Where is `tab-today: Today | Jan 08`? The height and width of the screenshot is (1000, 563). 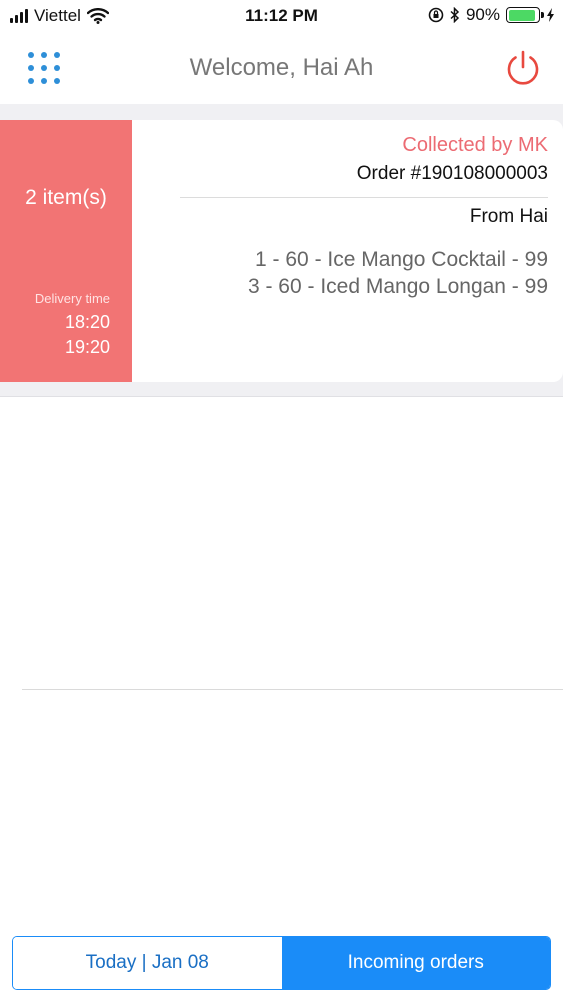 tab-today: Today | Jan 08 is located at coordinates (147, 963).